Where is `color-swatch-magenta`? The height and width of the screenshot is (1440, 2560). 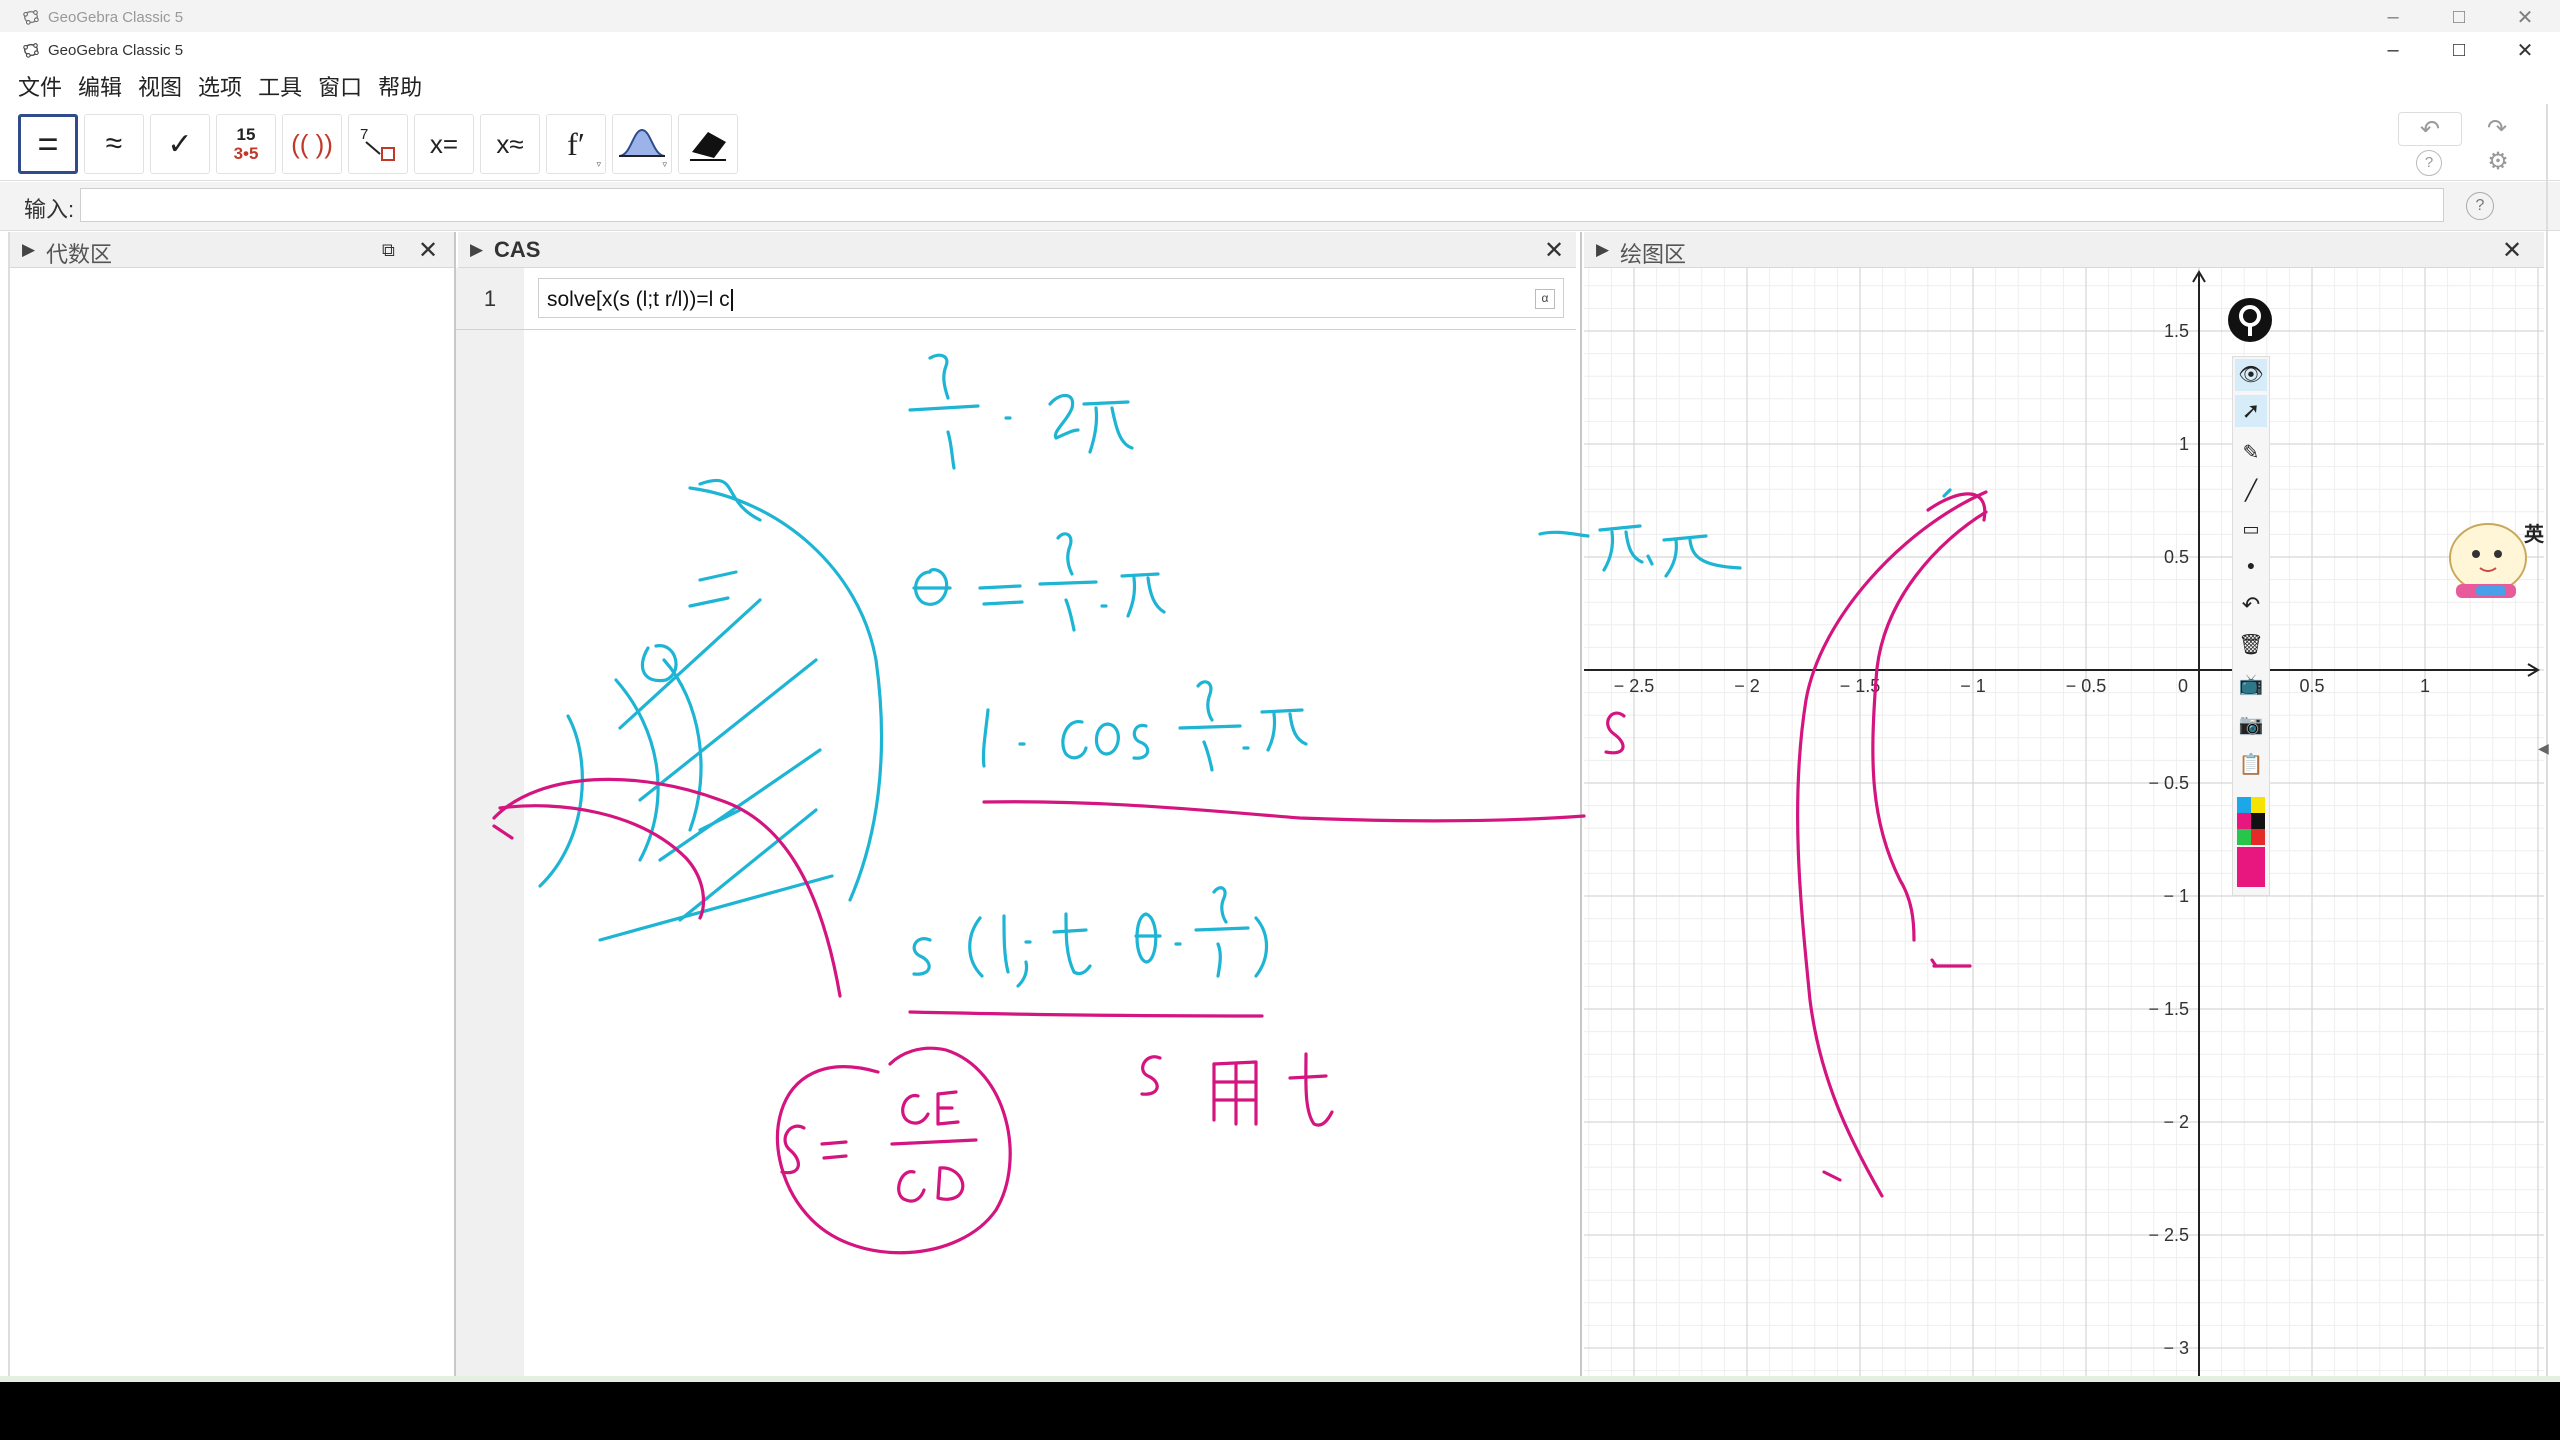
color-swatch-magenta is located at coordinates (2244, 821).